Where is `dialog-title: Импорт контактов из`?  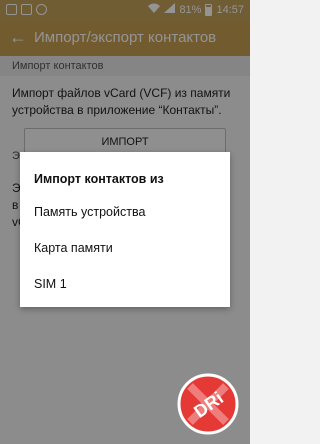 dialog-title: Импорт контактов из is located at coordinates (99, 179).